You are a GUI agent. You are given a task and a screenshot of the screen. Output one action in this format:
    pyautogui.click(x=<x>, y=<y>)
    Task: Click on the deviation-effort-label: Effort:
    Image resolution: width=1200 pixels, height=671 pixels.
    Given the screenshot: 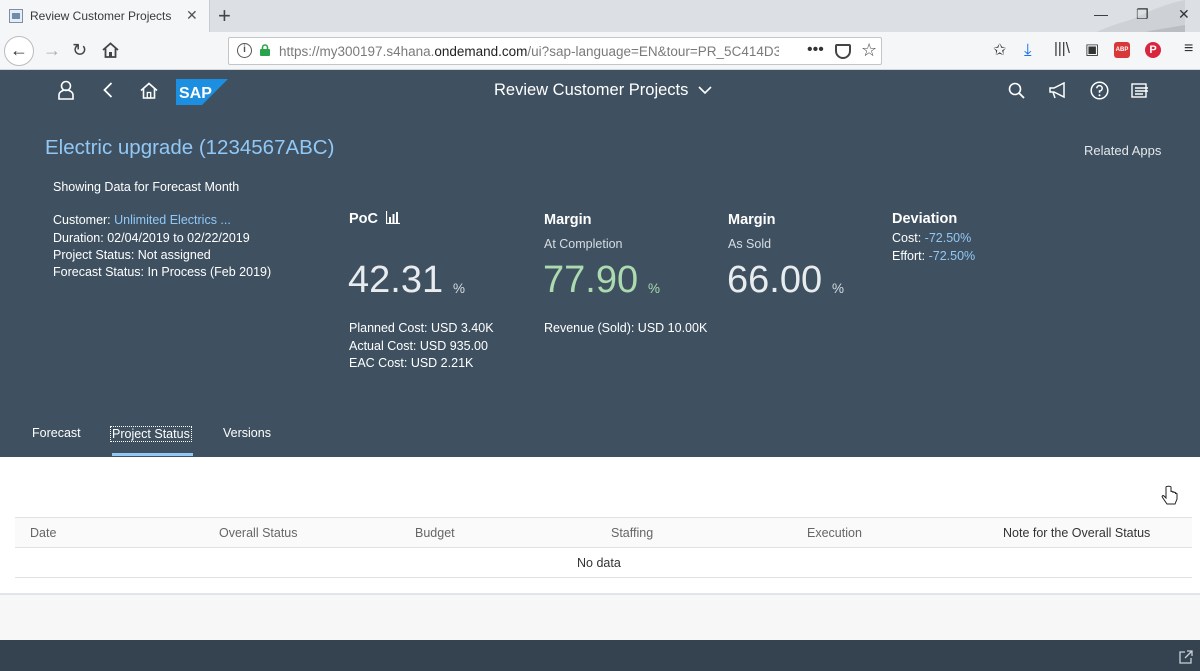 What is the action you would take?
    pyautogui.click(x=910, y=256)
    